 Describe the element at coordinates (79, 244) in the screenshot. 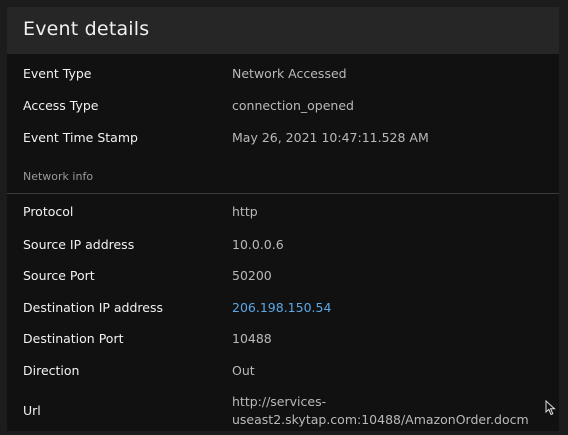

I see `source-ip-label: Source IP address` at that location.